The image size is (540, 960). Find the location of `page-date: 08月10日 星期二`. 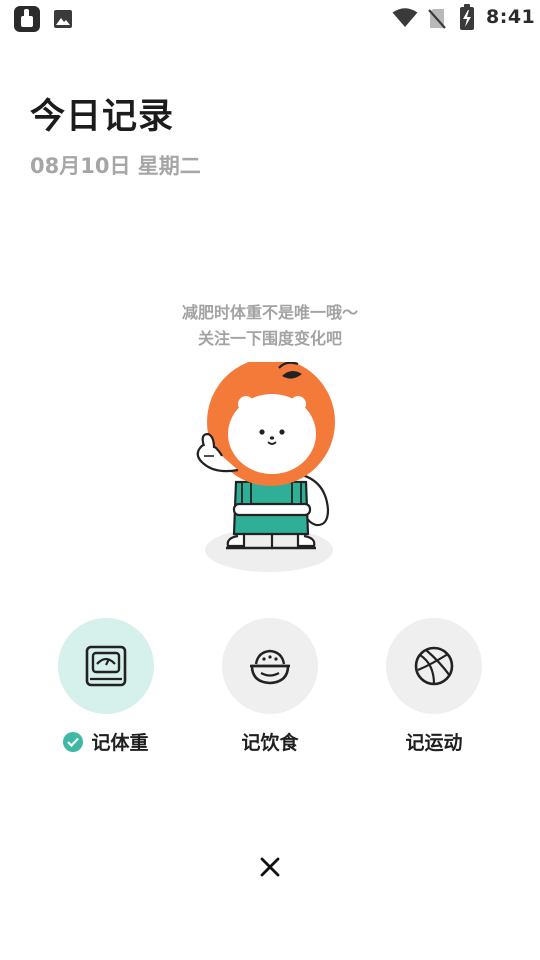

page-date: 08月10日 星期二 is located at coordinates (115, 166).